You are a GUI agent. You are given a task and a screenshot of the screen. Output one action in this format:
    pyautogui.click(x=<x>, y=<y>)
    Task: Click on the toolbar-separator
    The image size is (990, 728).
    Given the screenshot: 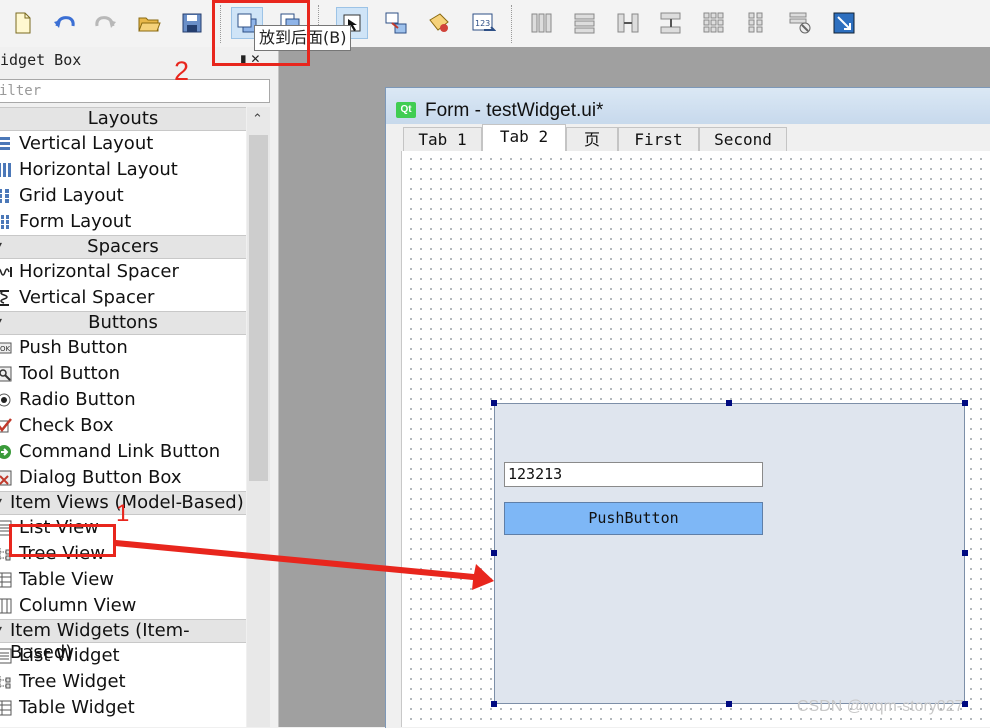 What is the action you would take?
    pyautogui.click(x=512, y=24)
    